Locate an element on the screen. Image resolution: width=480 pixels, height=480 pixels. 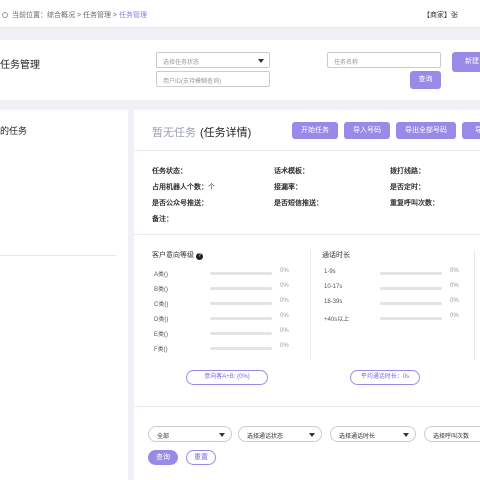
intent-summary-pill: 意向客A+B: (0%) is located at coordinates (227, 377).